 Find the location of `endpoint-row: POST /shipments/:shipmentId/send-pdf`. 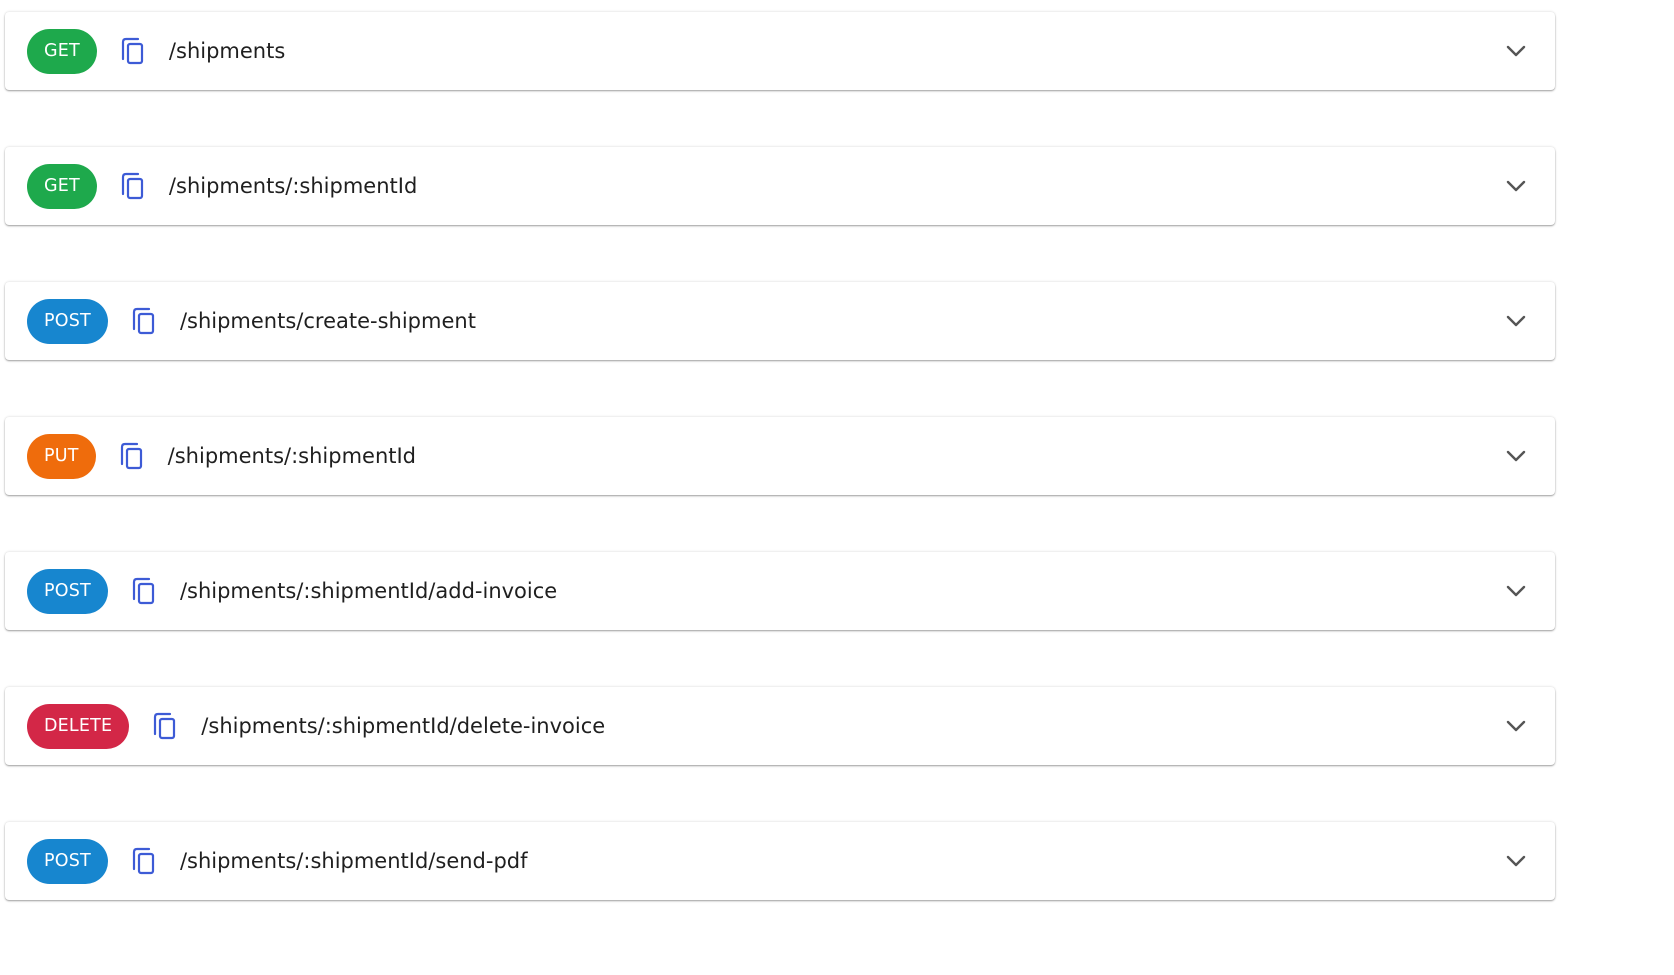

endpoint-row: POST /shipments/:shipmentId/send-pdf is located at coordinates (780, 861).